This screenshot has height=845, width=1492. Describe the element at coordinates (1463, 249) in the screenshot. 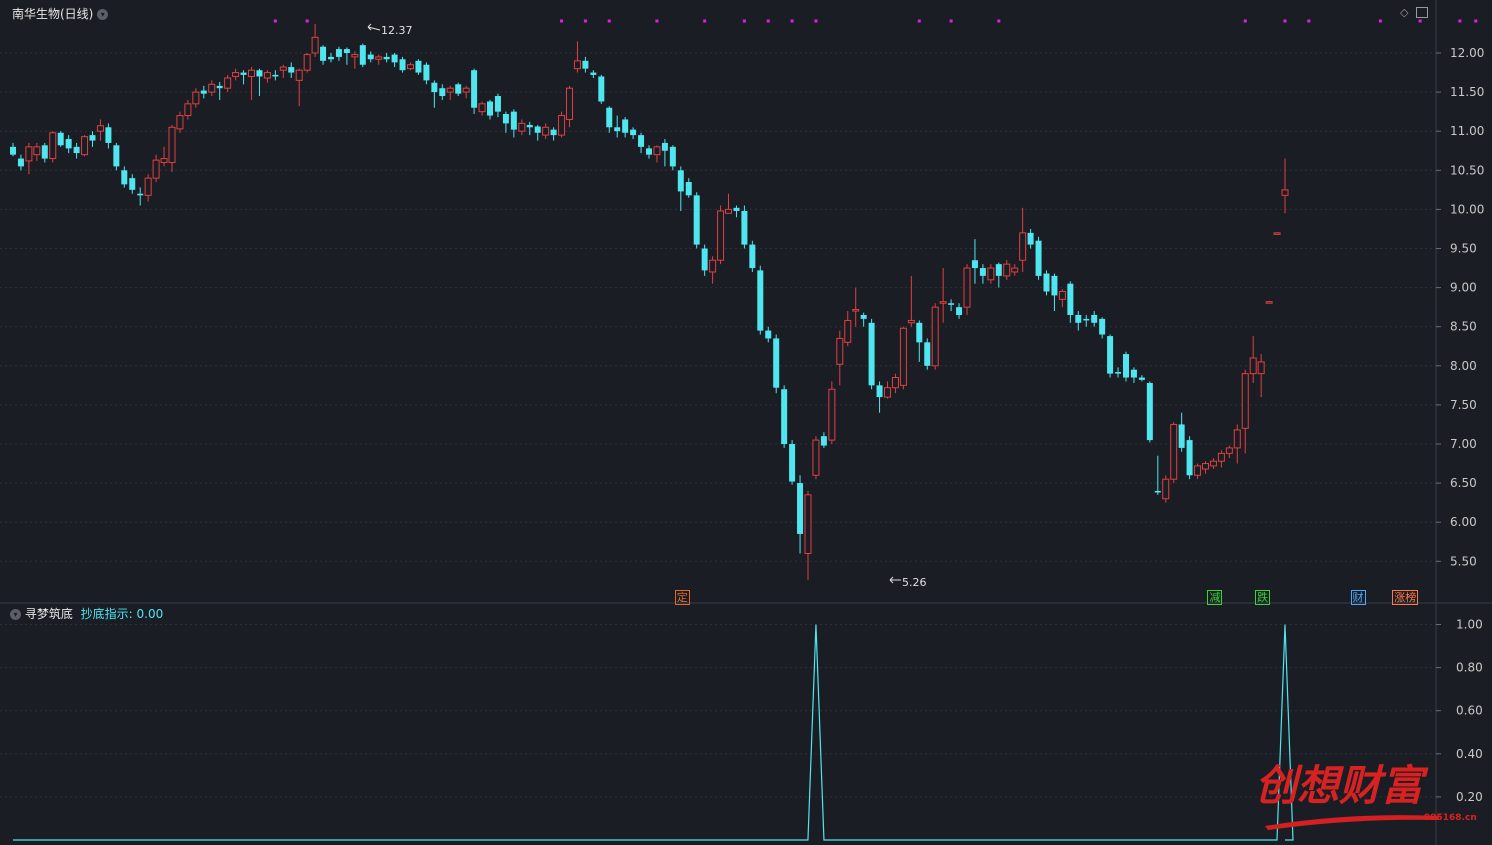

I see `price-tick-label: 9.50` at that location.